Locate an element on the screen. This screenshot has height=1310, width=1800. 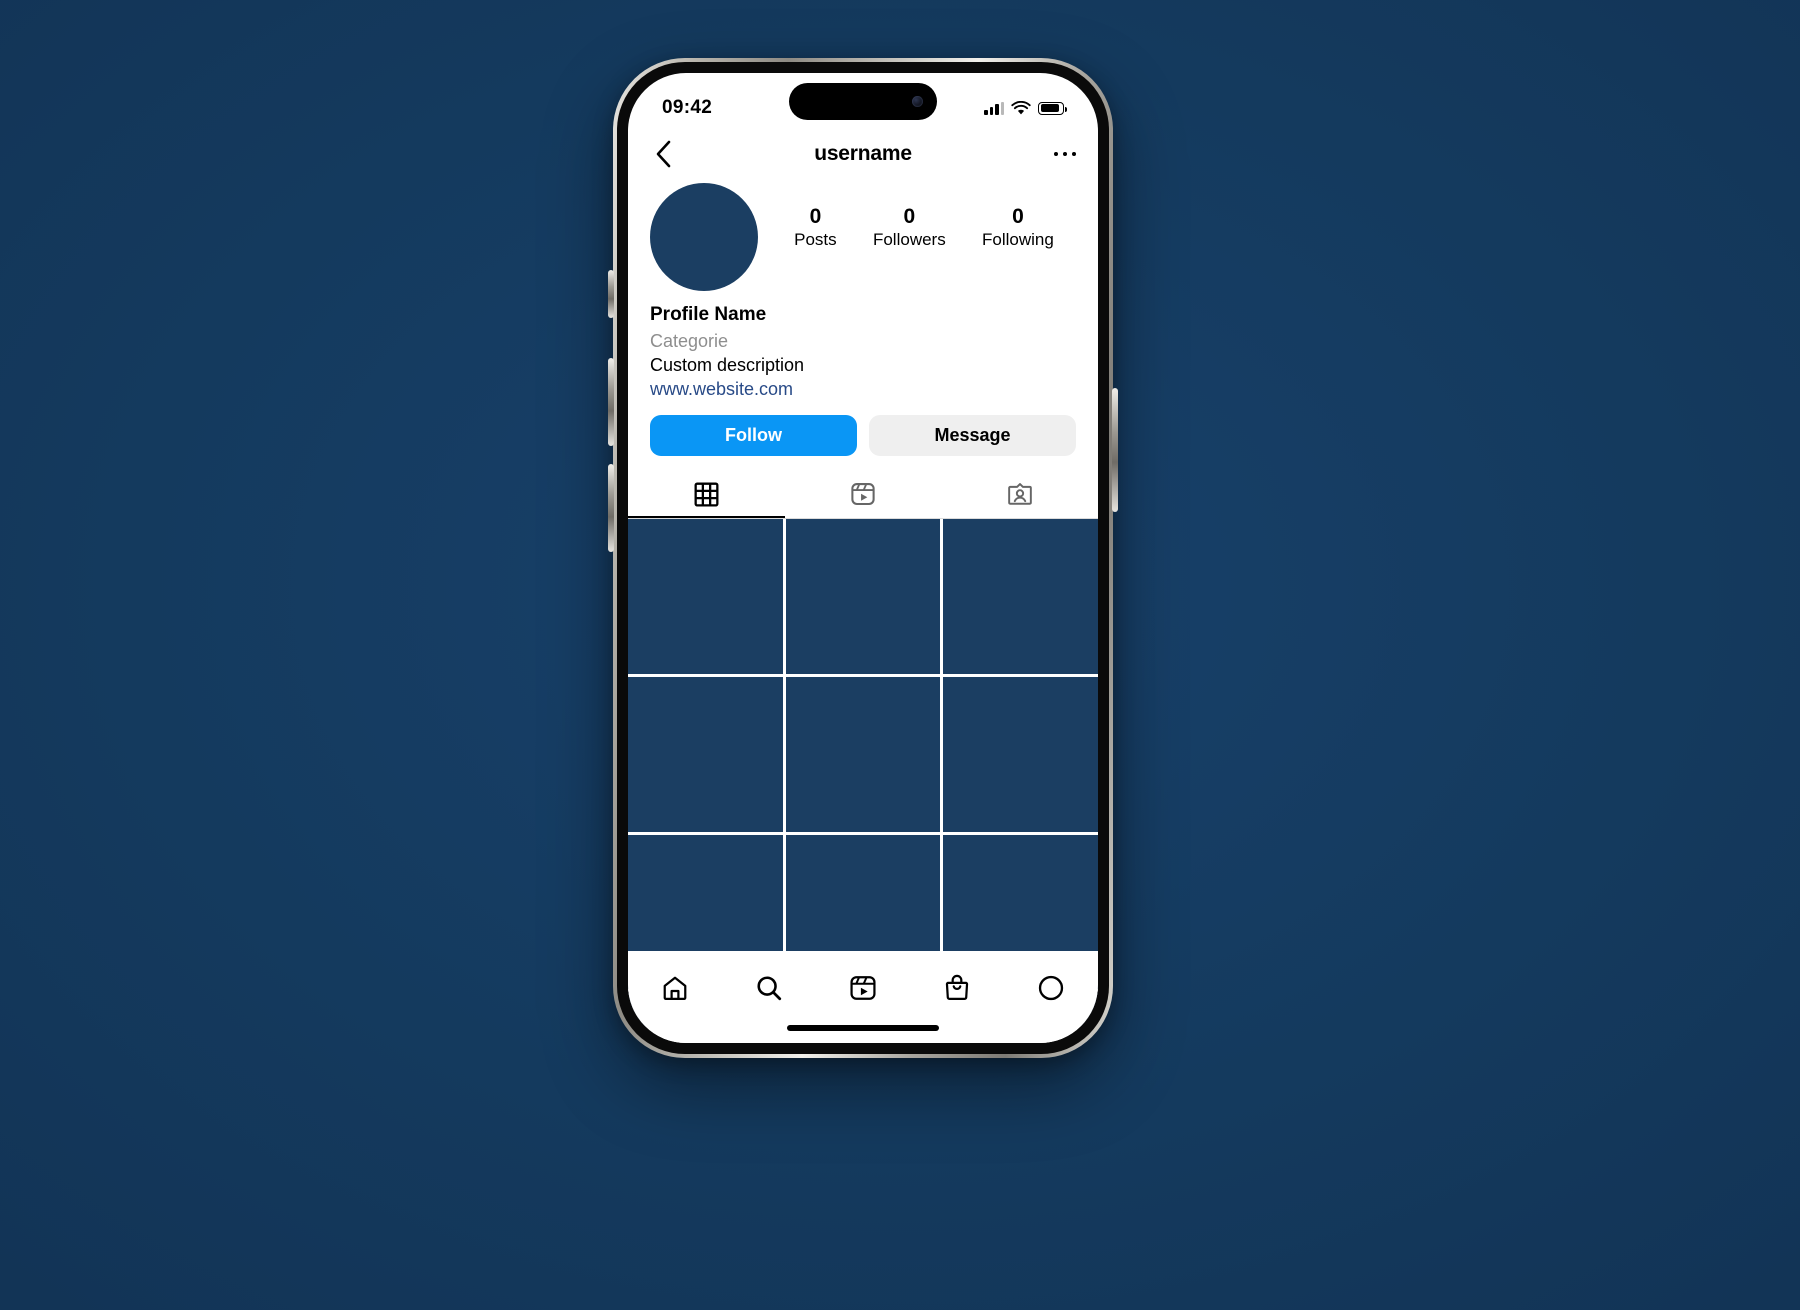
profile-category: Categorie is located at coordinates (689, 340).